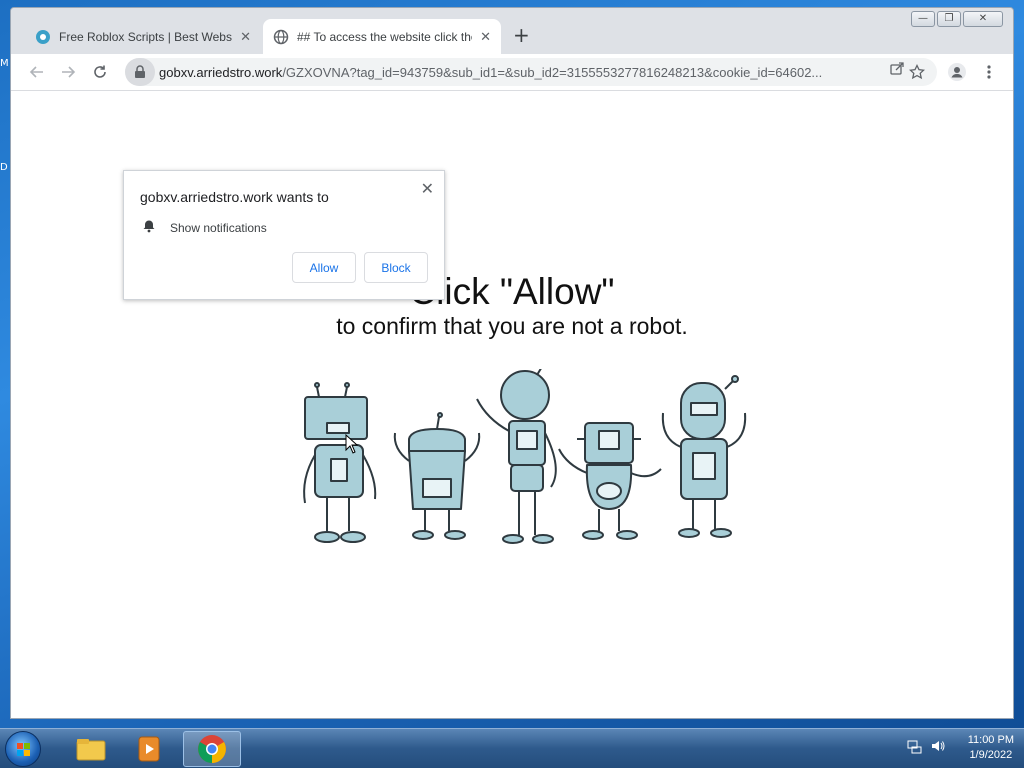 The height and width of the screenshot is (768, 1024). I want to click on clock-time: 11:00 PM, so click(990, 740).